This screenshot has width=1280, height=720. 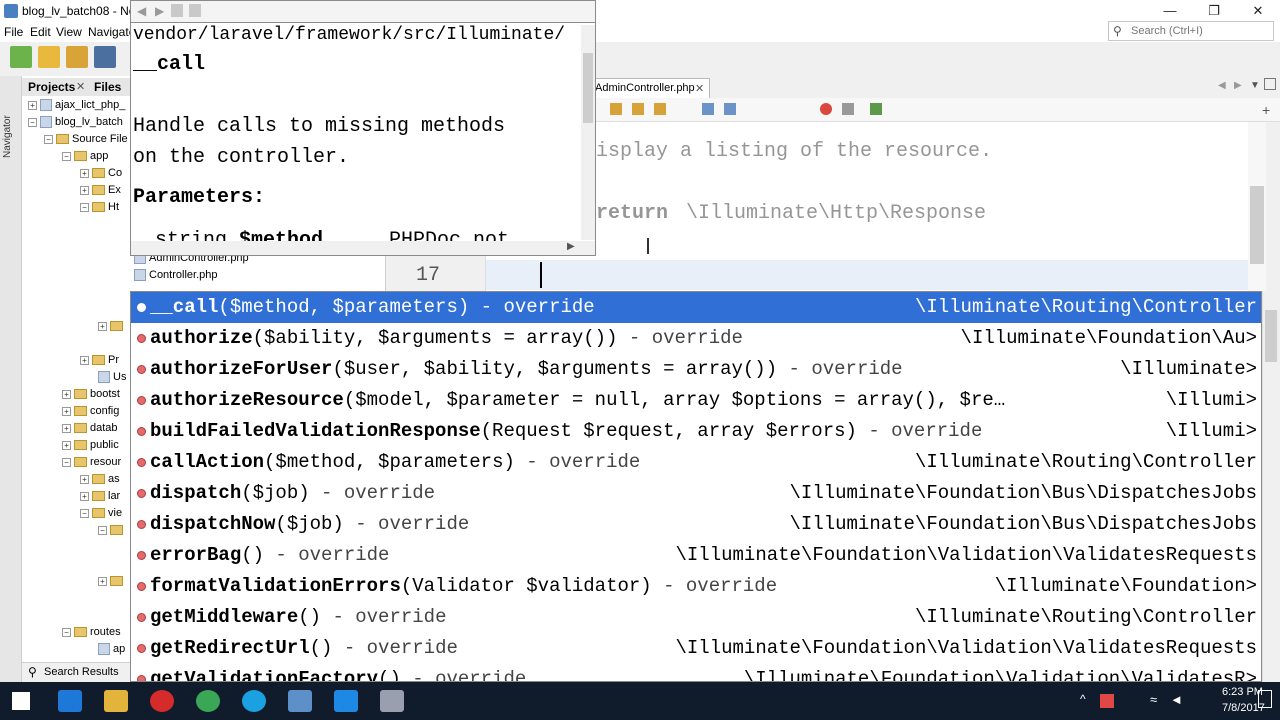 What do you see at coordinates (100, 479) in the screenshot?
I see `tree-node: + as` at bounding box center [100, 479].